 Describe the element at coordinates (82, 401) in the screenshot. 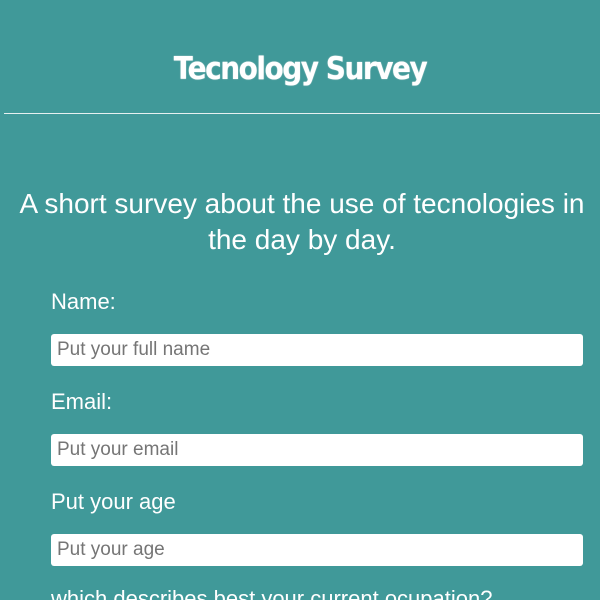

I see `email-label: Email:` at that location.